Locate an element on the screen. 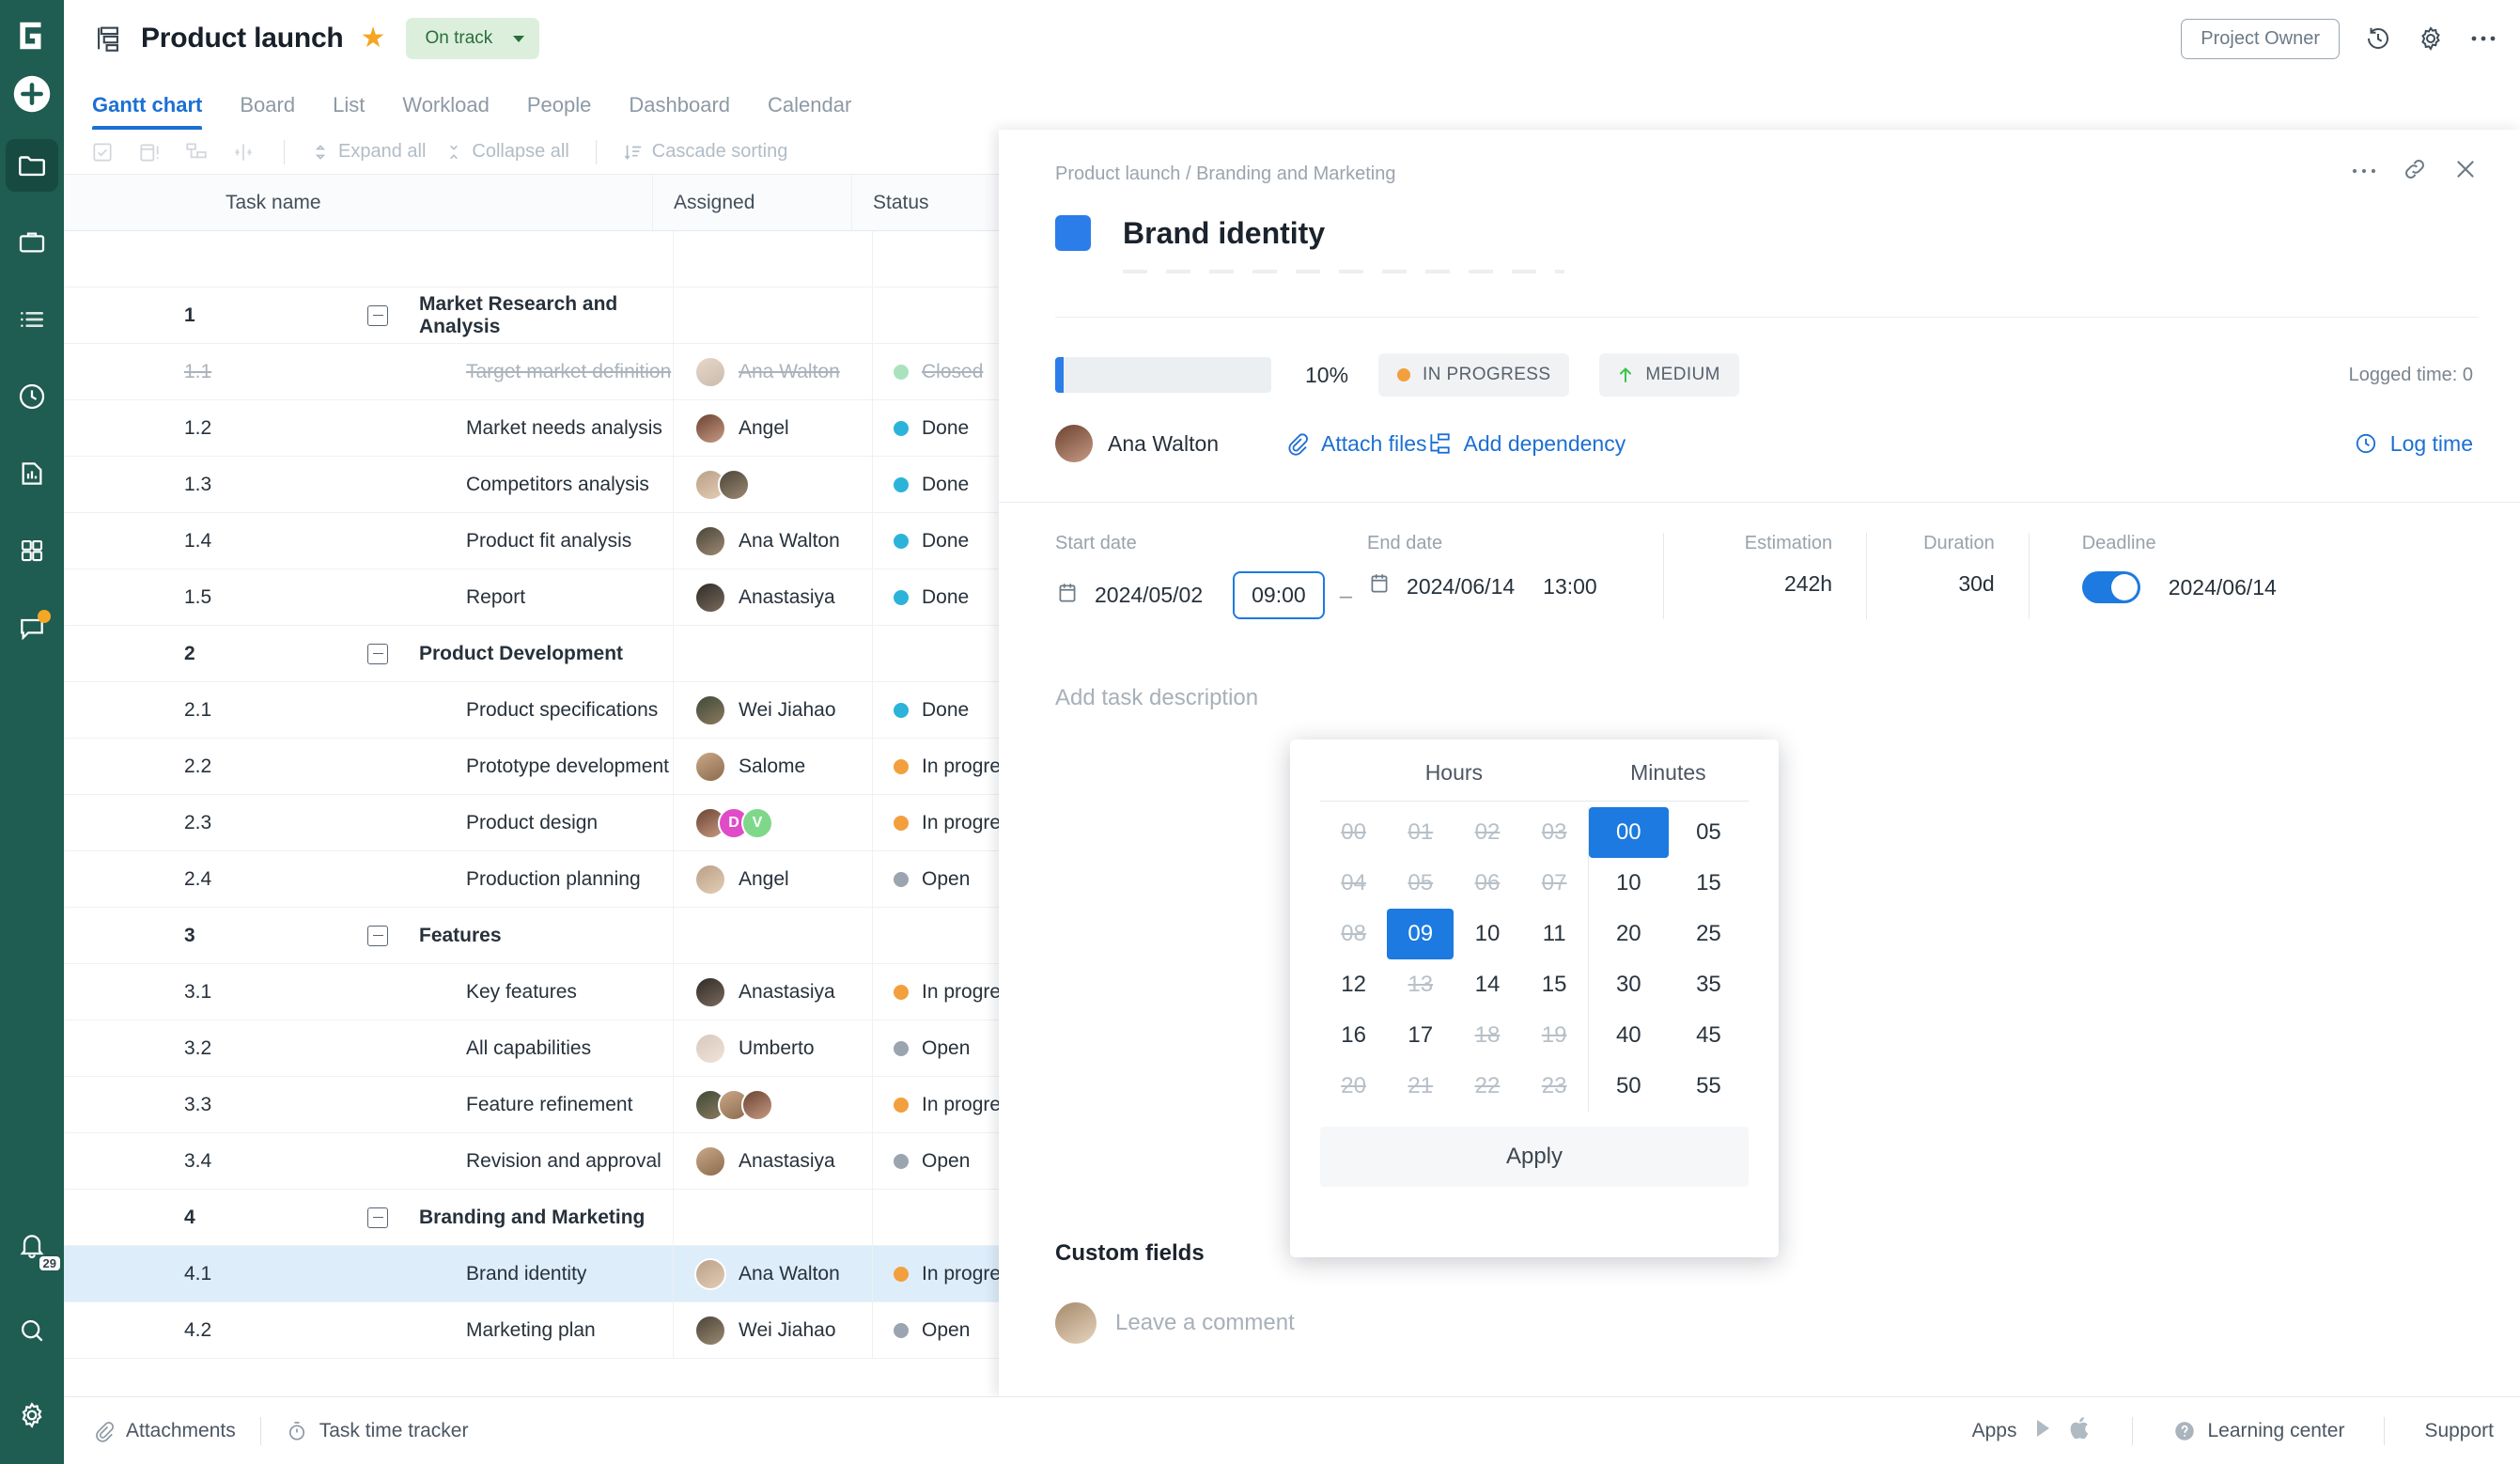  end-time-value: 13:00 is located at coordinates (1570, 587).